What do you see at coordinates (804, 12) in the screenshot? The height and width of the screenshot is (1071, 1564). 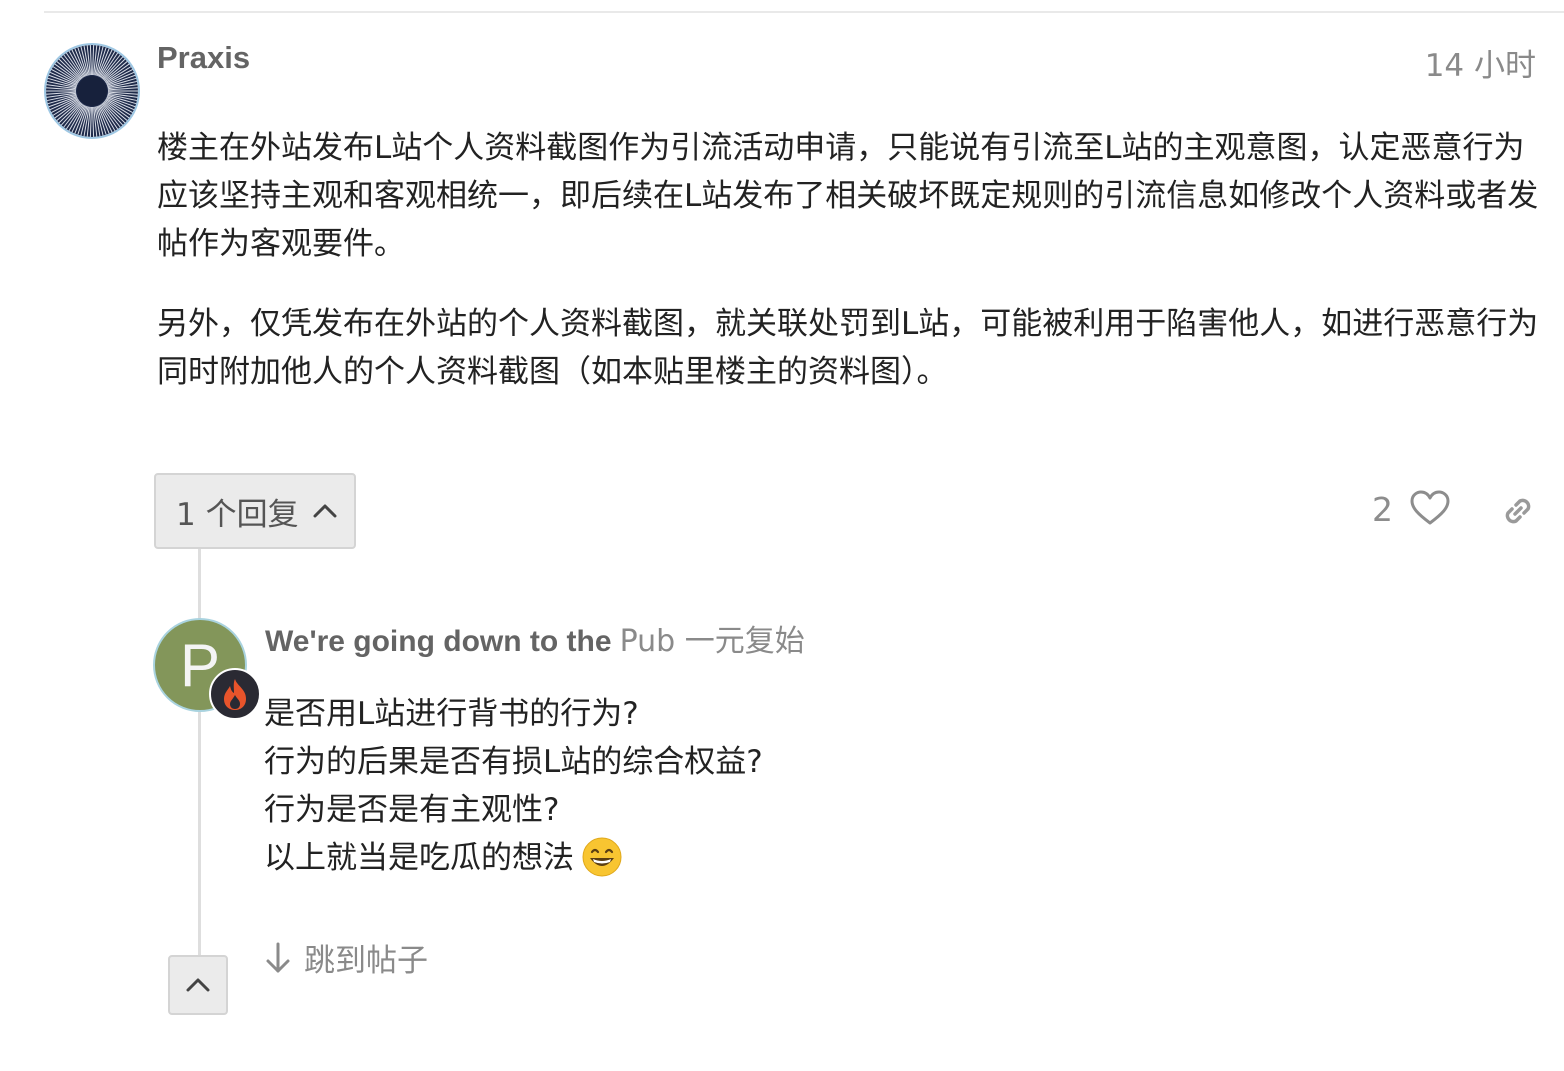 I see `top-divider` at bounding box center [804, 12].